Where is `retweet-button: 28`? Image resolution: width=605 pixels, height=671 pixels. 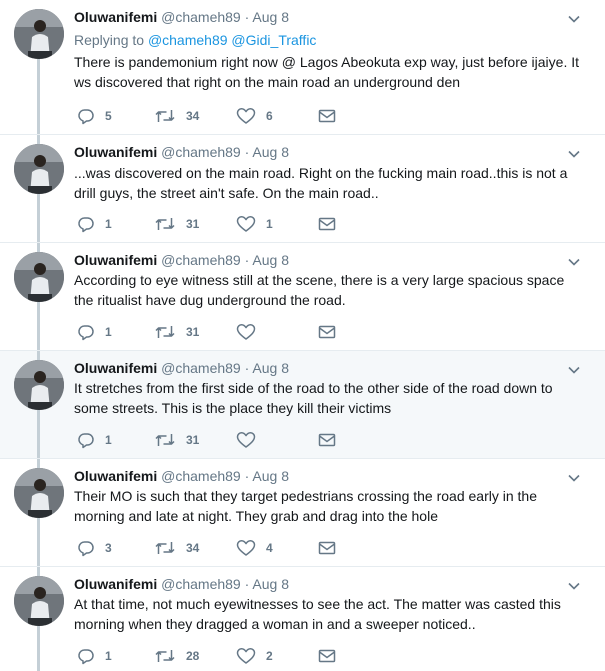 retweet-button: 28 is located at coordinates (176, 656).